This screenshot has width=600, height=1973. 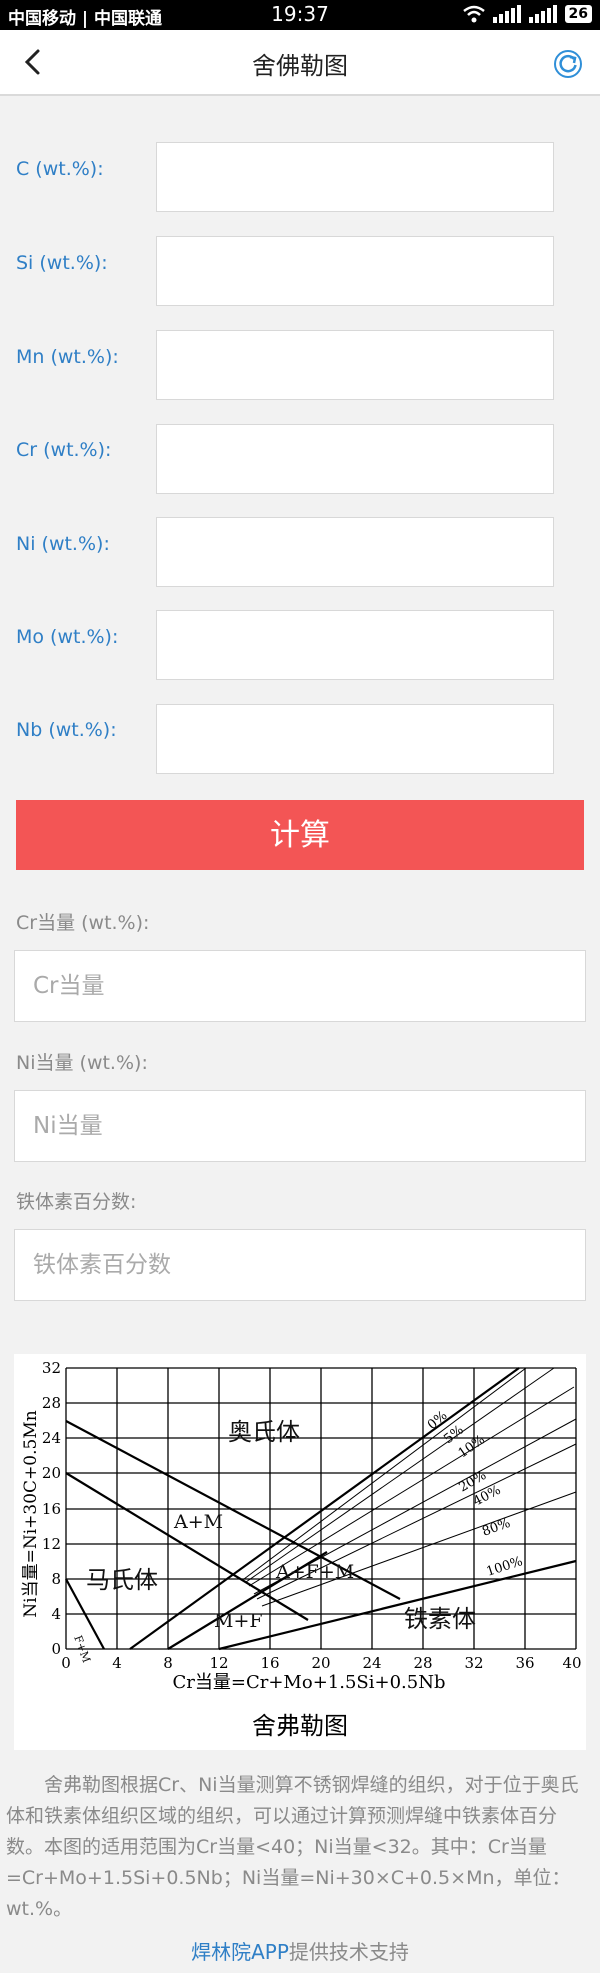 I want to click on x-tick-labels: 0 4 8 12 16 20 24 28 32 36 40, so click(x=321, y=1663).